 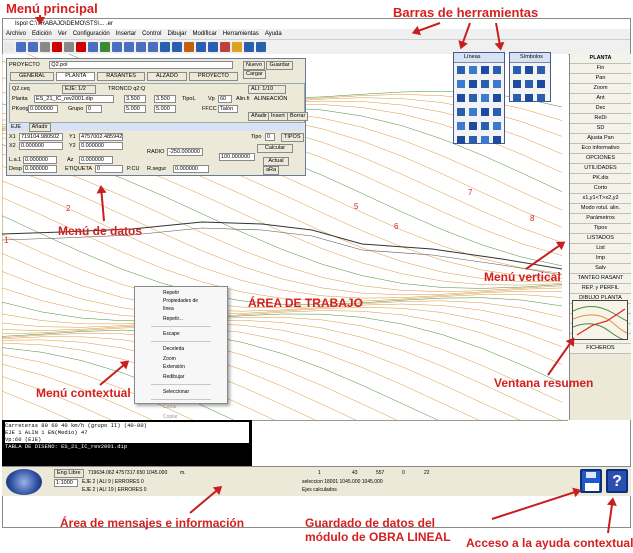 What do you see at coordinates (16, 34) in the screenshot?
I see `menu-0: Archivo` at bounding box center [16, 34].